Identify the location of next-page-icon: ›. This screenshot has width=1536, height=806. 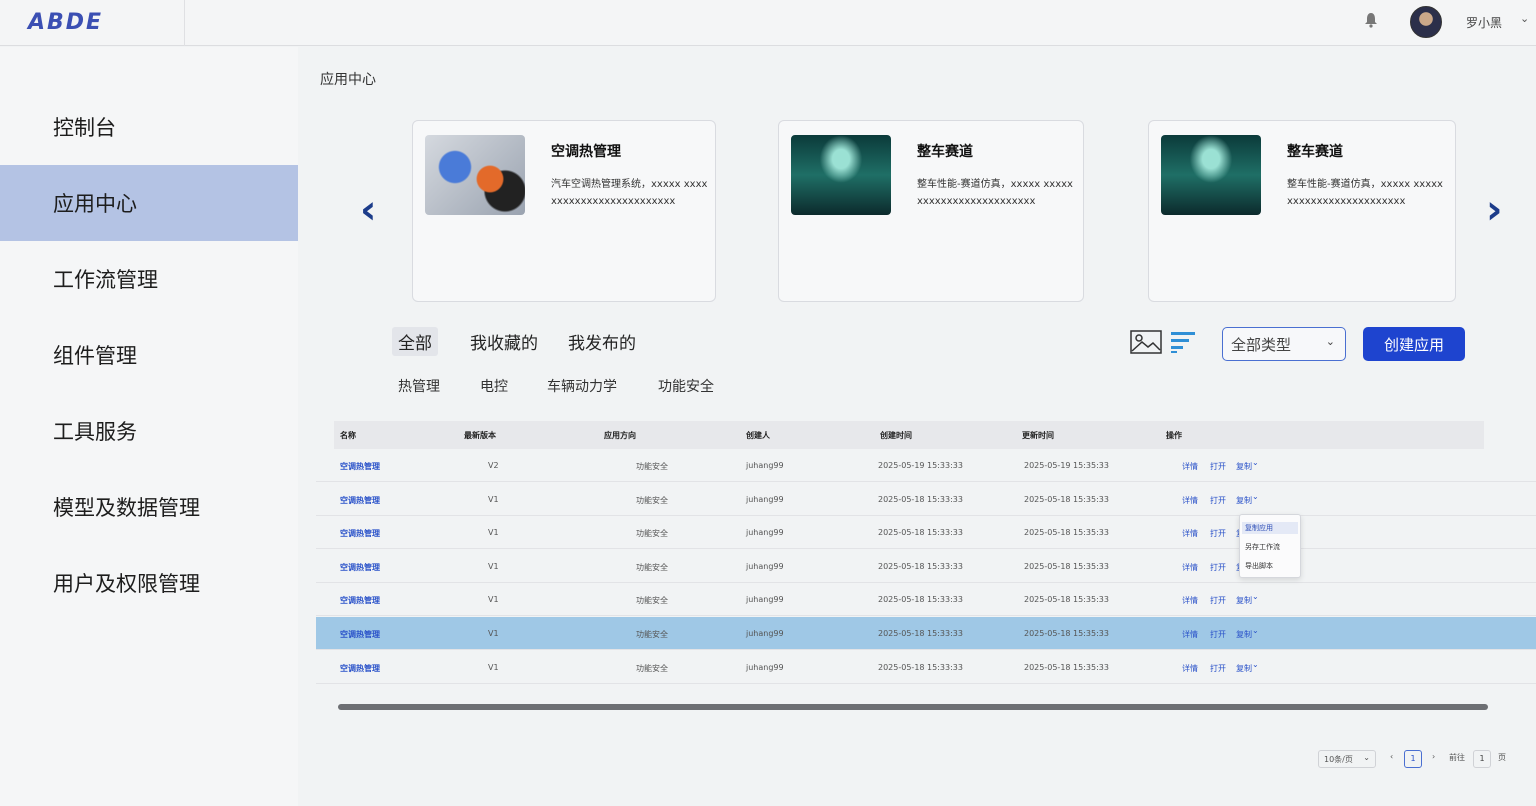
(1433, 756).